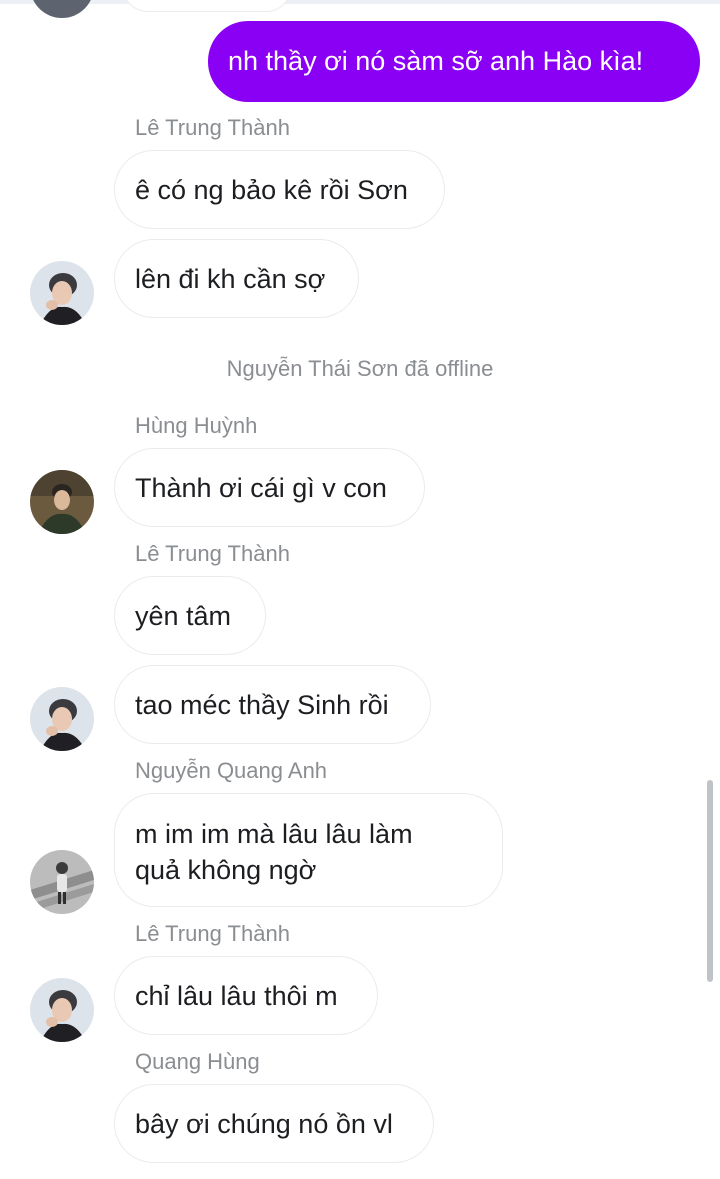 This screenshot has width=720, height=1179. Describe the element at coordinates (196, 425) in the screenshot. I see `sender-name: Hùng Huỳnh` at that location.